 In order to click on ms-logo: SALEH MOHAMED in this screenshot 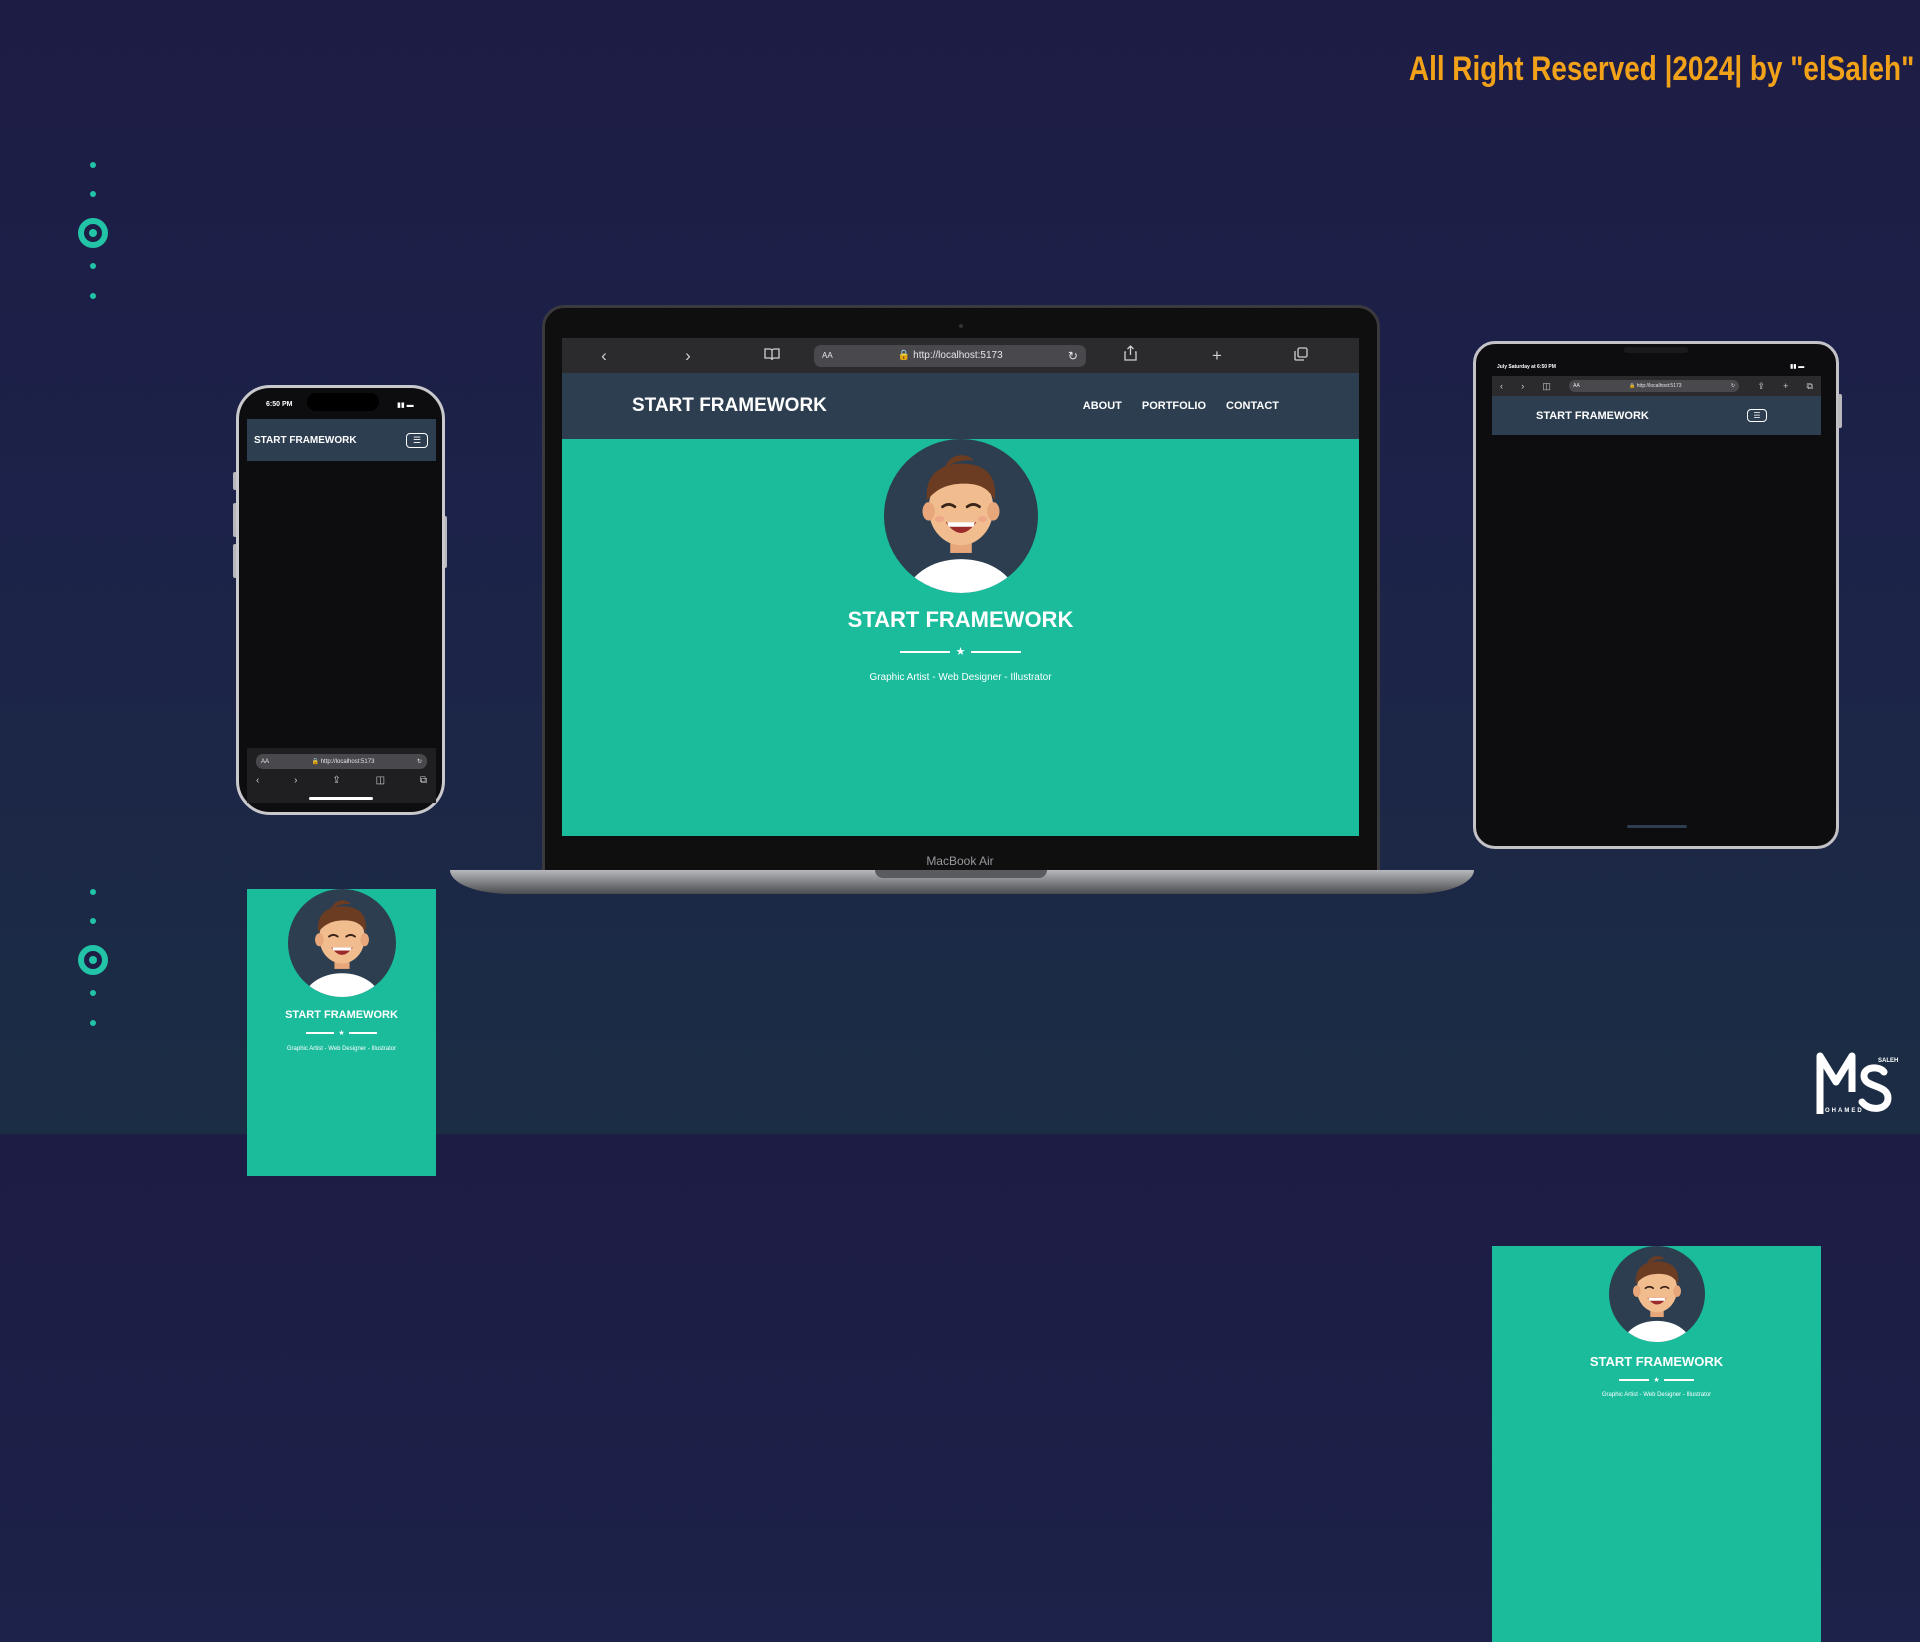, I will do `click(1861, 1086)`.